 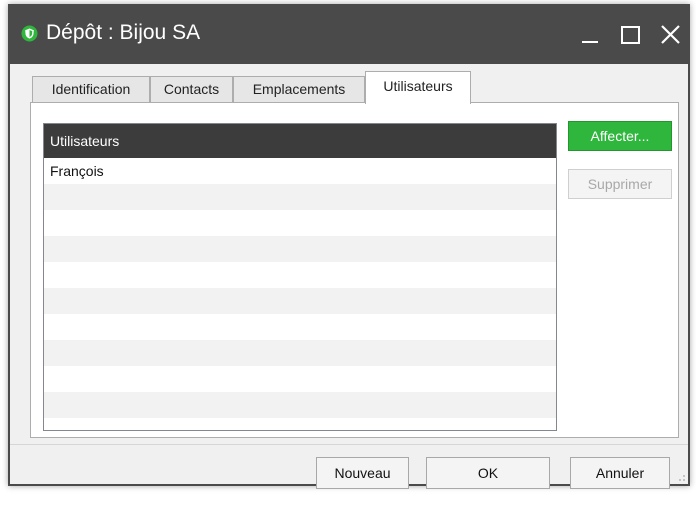 What do you see at coordinates (300, 171) in the screenshot?
I see `list-item: François` at bounding box center [300, 171].